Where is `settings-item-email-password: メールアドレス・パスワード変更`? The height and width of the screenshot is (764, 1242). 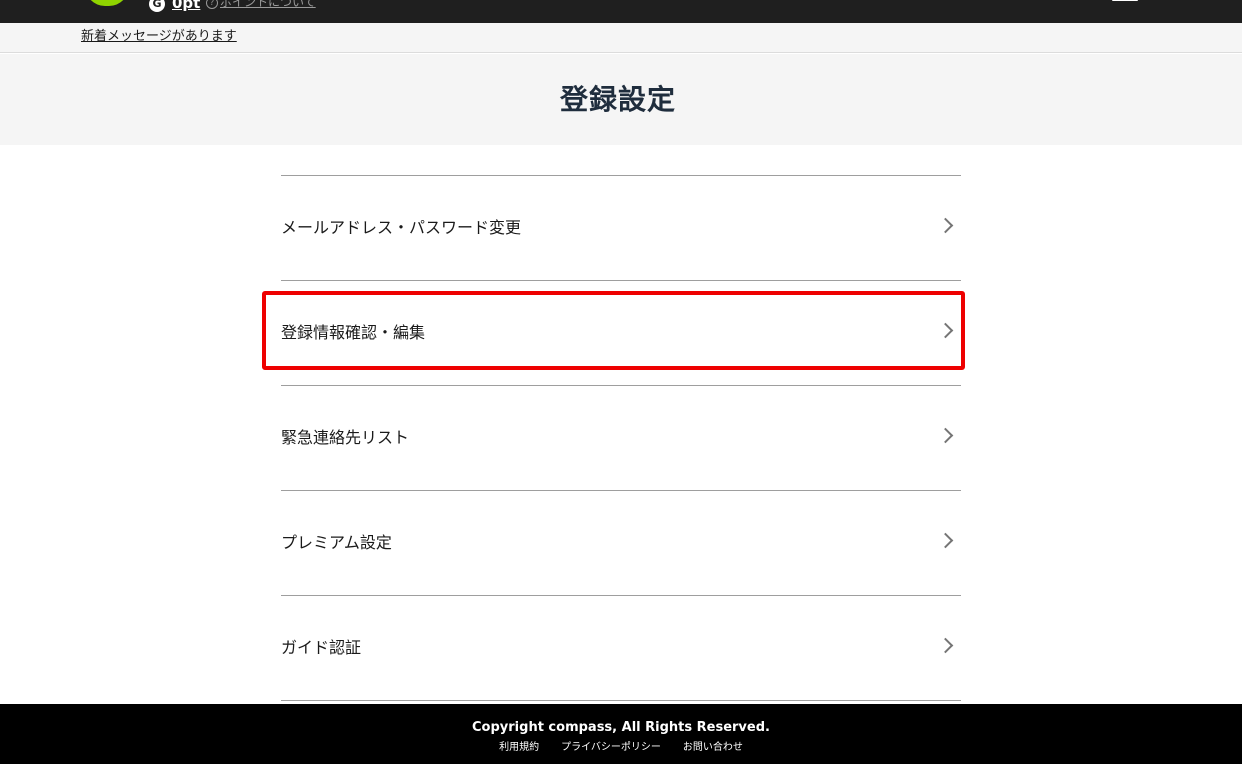
settings-item-email-password: メールアドレス・パスワード変更 is located at coordinates (621, 228).